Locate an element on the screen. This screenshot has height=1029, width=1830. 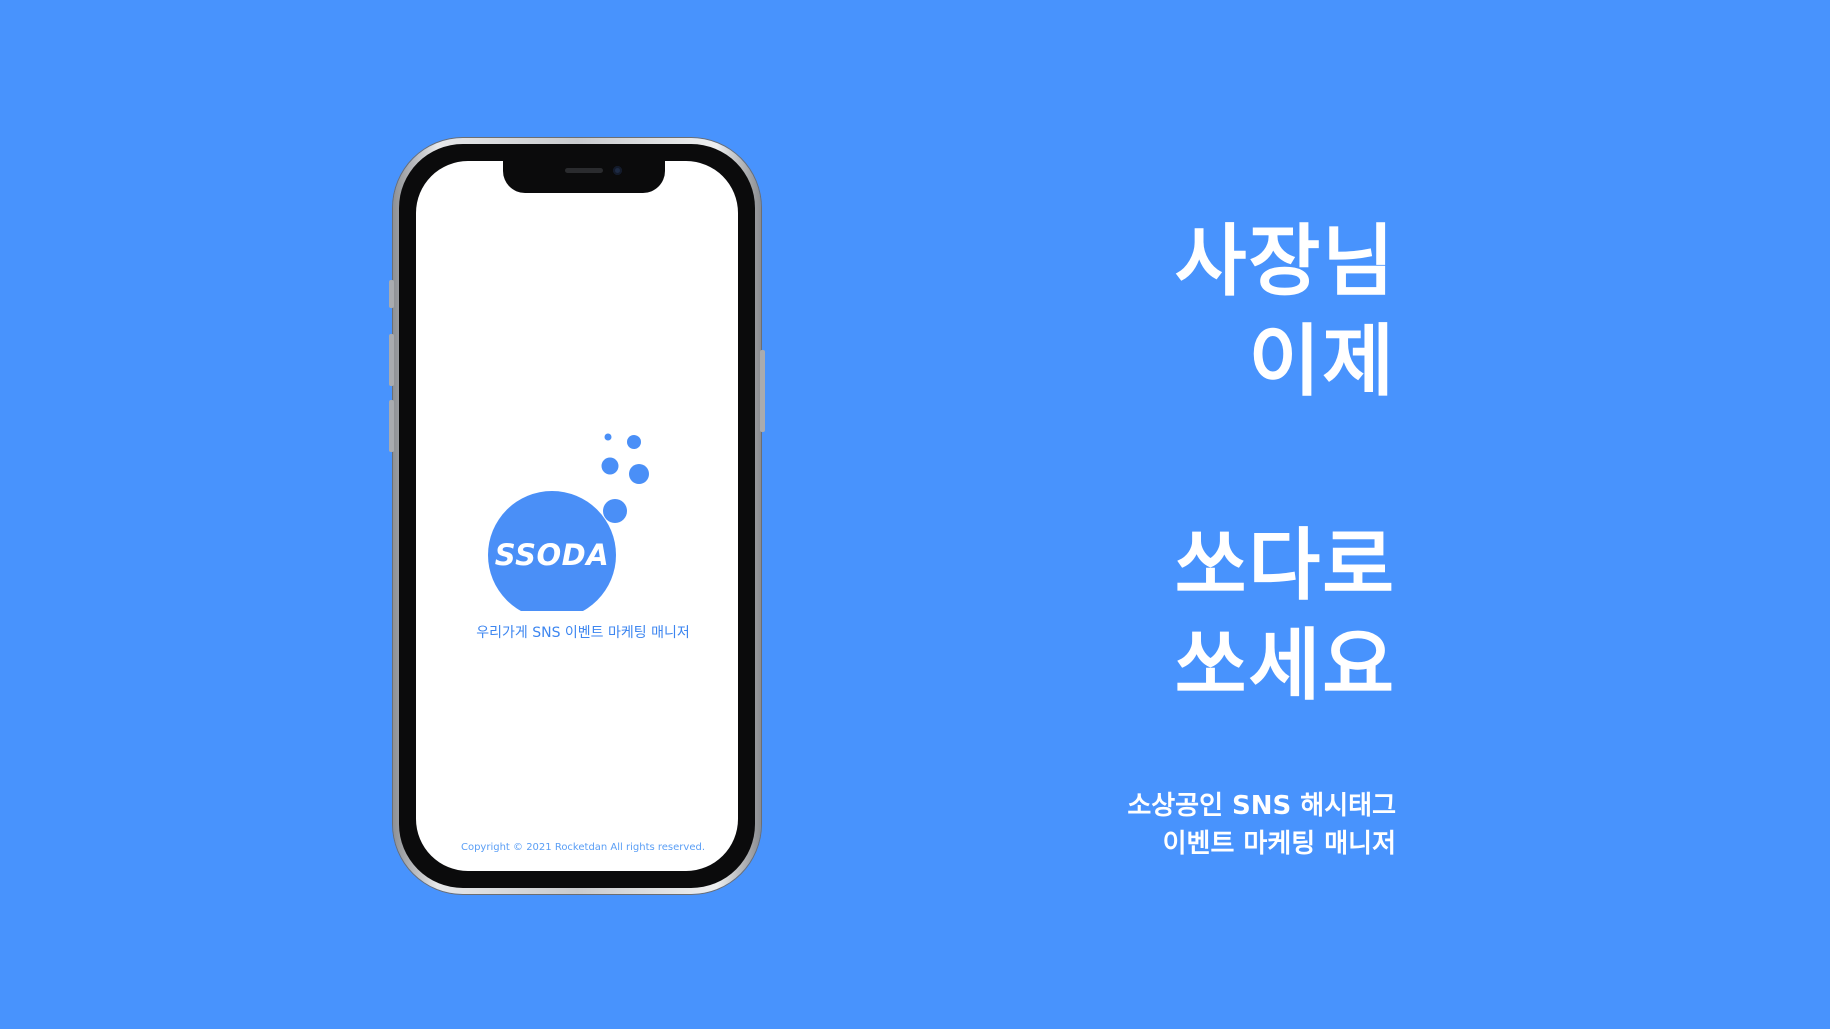
app-tagline: 우리가게 SNS 이벤트 마케팅 매니저 is located at coordinates (583, 633).